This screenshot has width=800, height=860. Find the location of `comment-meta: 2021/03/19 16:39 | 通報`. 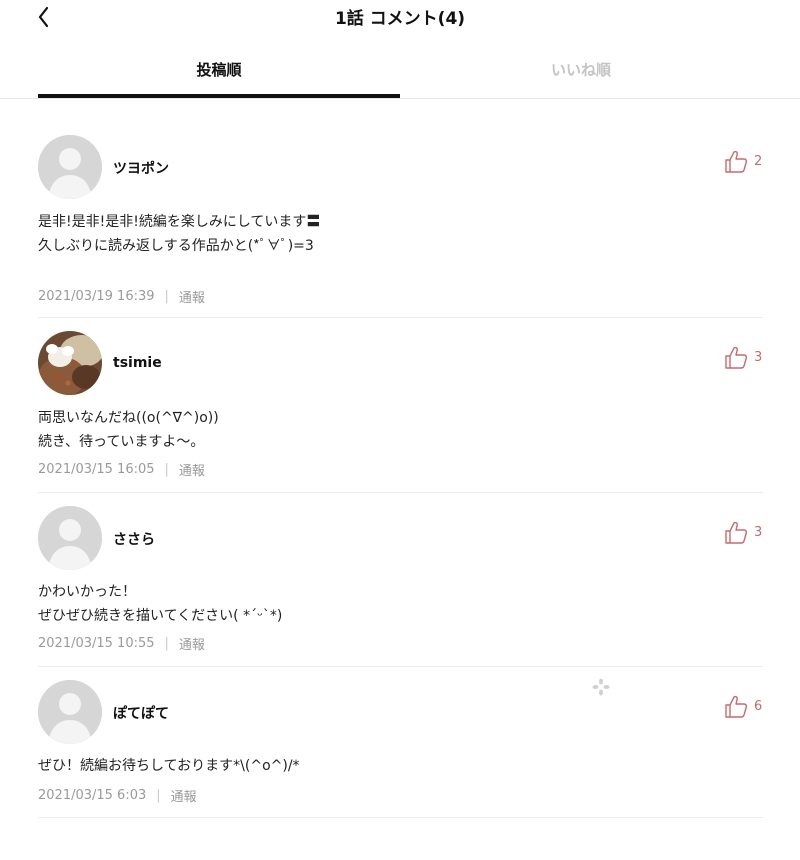

comment-meta: 2021/03/19 16:39 | 通報 is located at coordinates (121, 296).